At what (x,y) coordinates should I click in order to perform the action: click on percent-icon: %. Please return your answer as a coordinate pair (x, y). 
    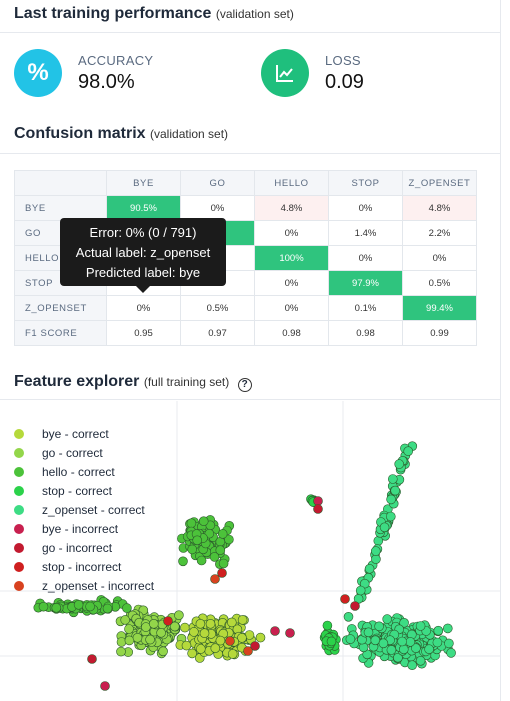
    Looking at the image, I should click on (38, 73).